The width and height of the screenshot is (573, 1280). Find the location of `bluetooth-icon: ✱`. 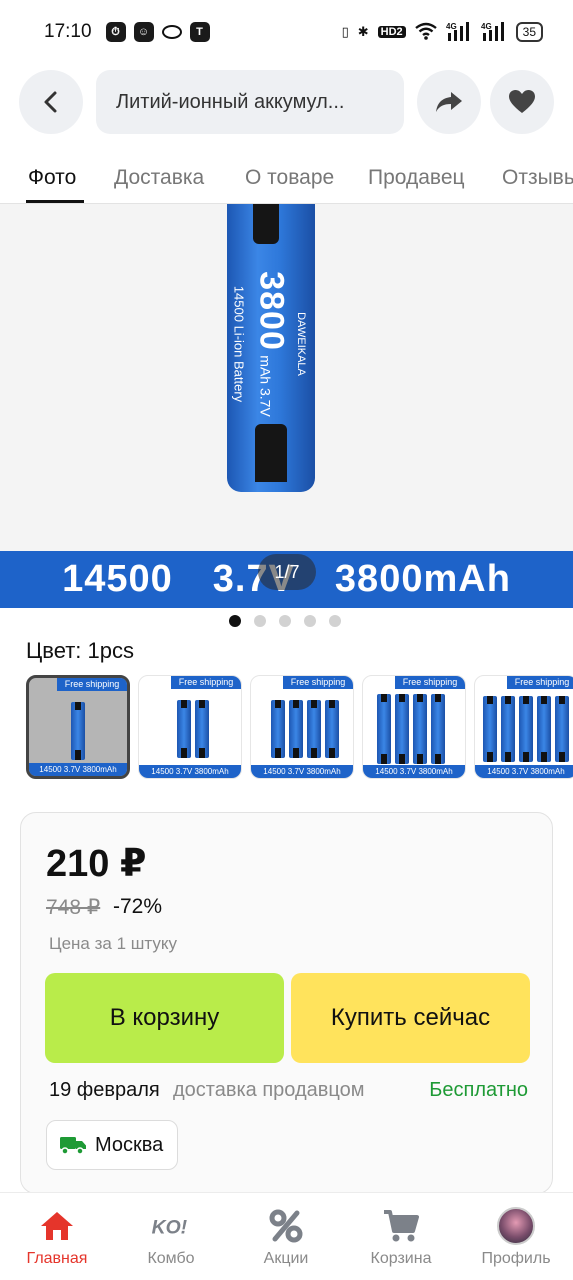

bluetooth-icon: ✱ is located at coordinates (363, 31).